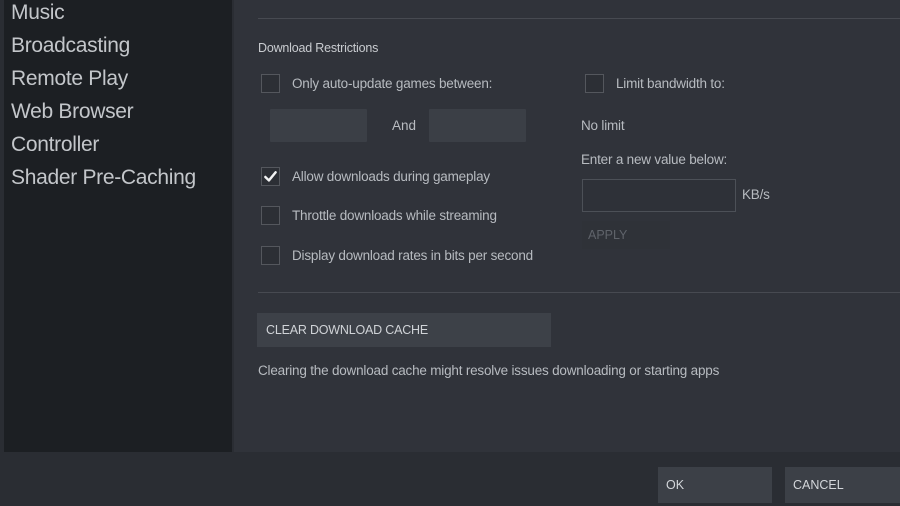 Image resolution: width=900 pixels, height=506 pixels. What do you see at coordinates (659, 195) in the screenshot?
I see `bandwidth-input` at bounding box center [659, 195].